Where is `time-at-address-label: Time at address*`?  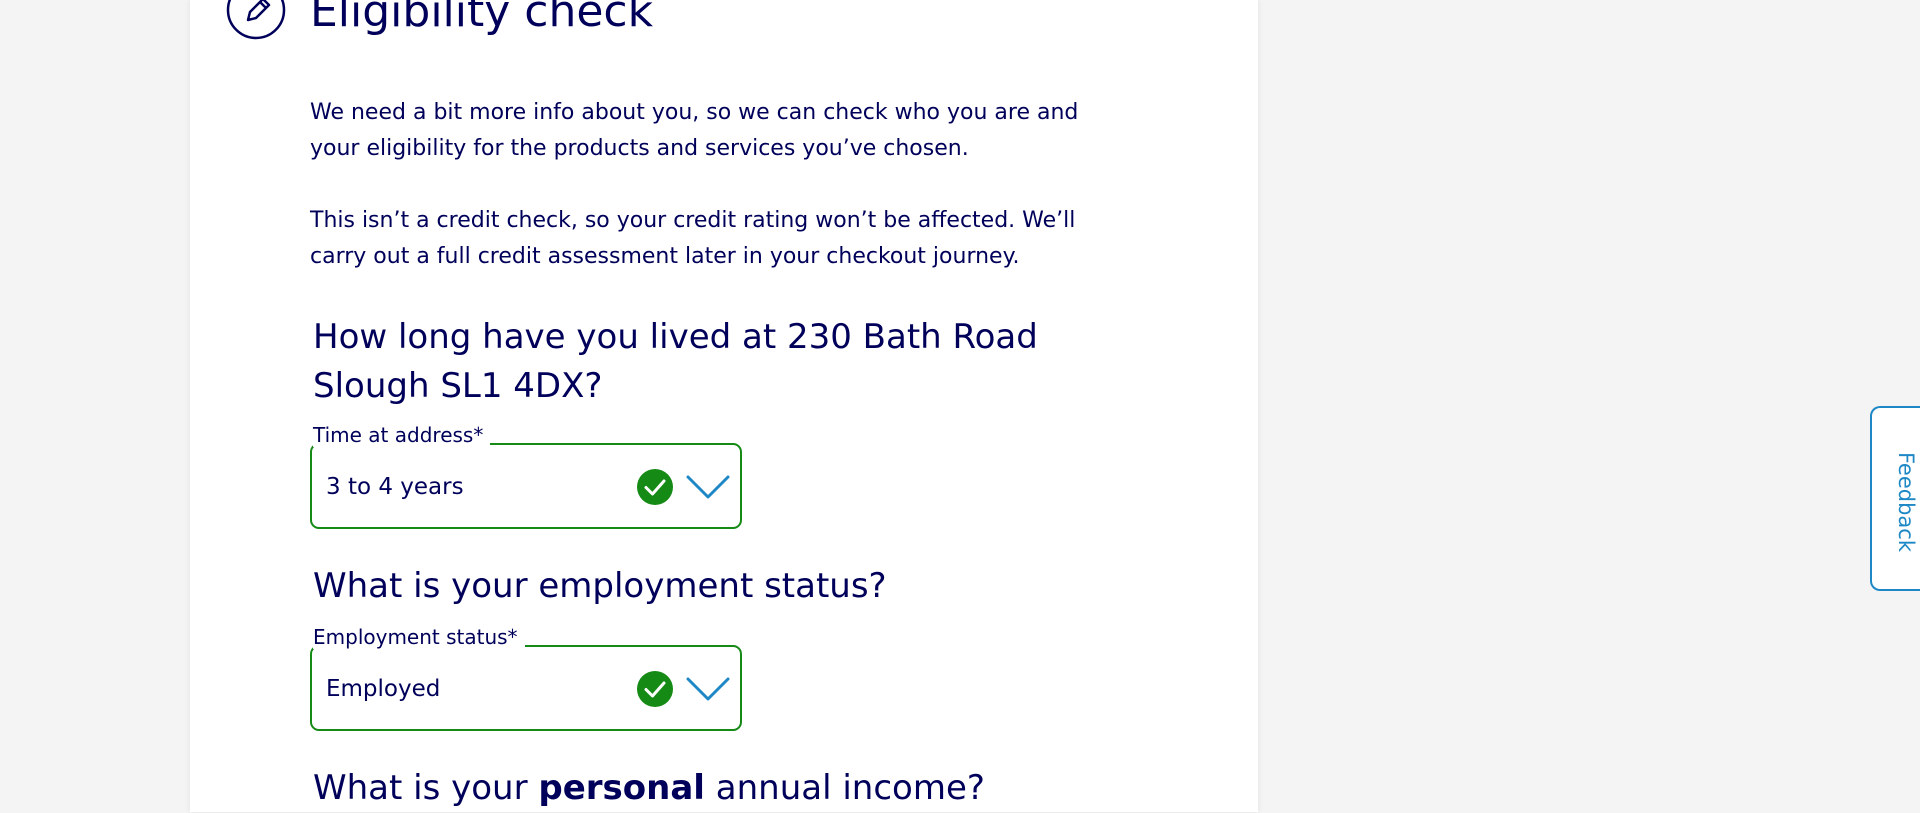
time-at-address-label: Time at address* is located at coordinates (402, 435).